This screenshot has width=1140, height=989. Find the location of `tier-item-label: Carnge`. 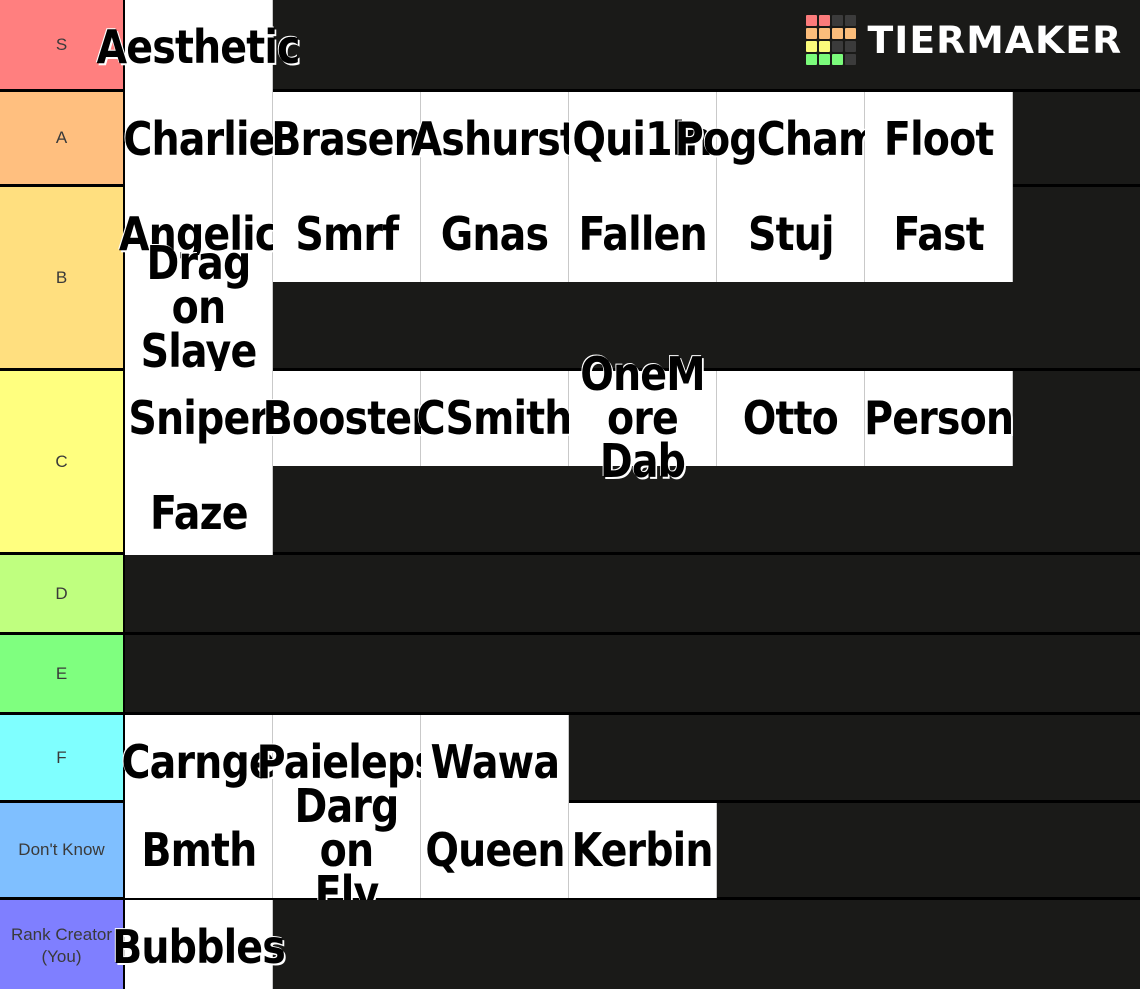

tier-item-label: Carnge is located at coordinates (198, 761).